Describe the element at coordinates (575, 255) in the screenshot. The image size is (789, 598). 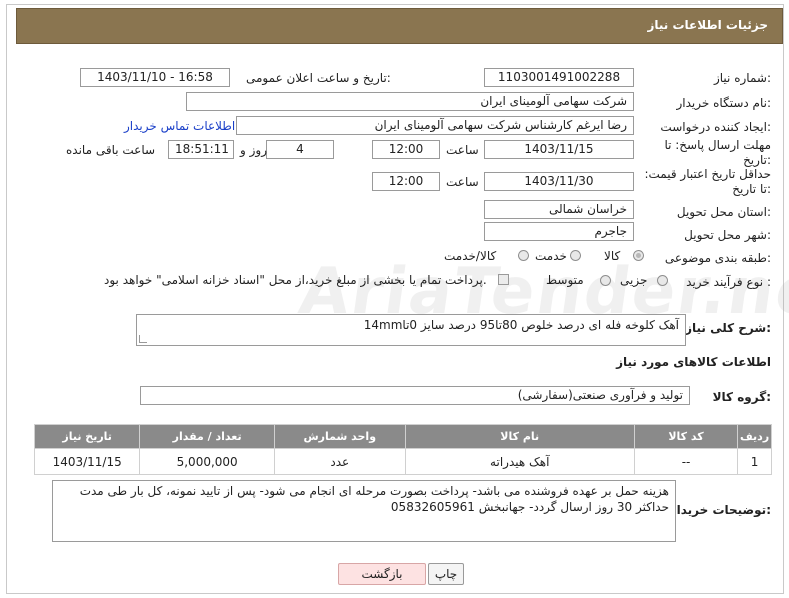
I see `category-service-radio` at that location.